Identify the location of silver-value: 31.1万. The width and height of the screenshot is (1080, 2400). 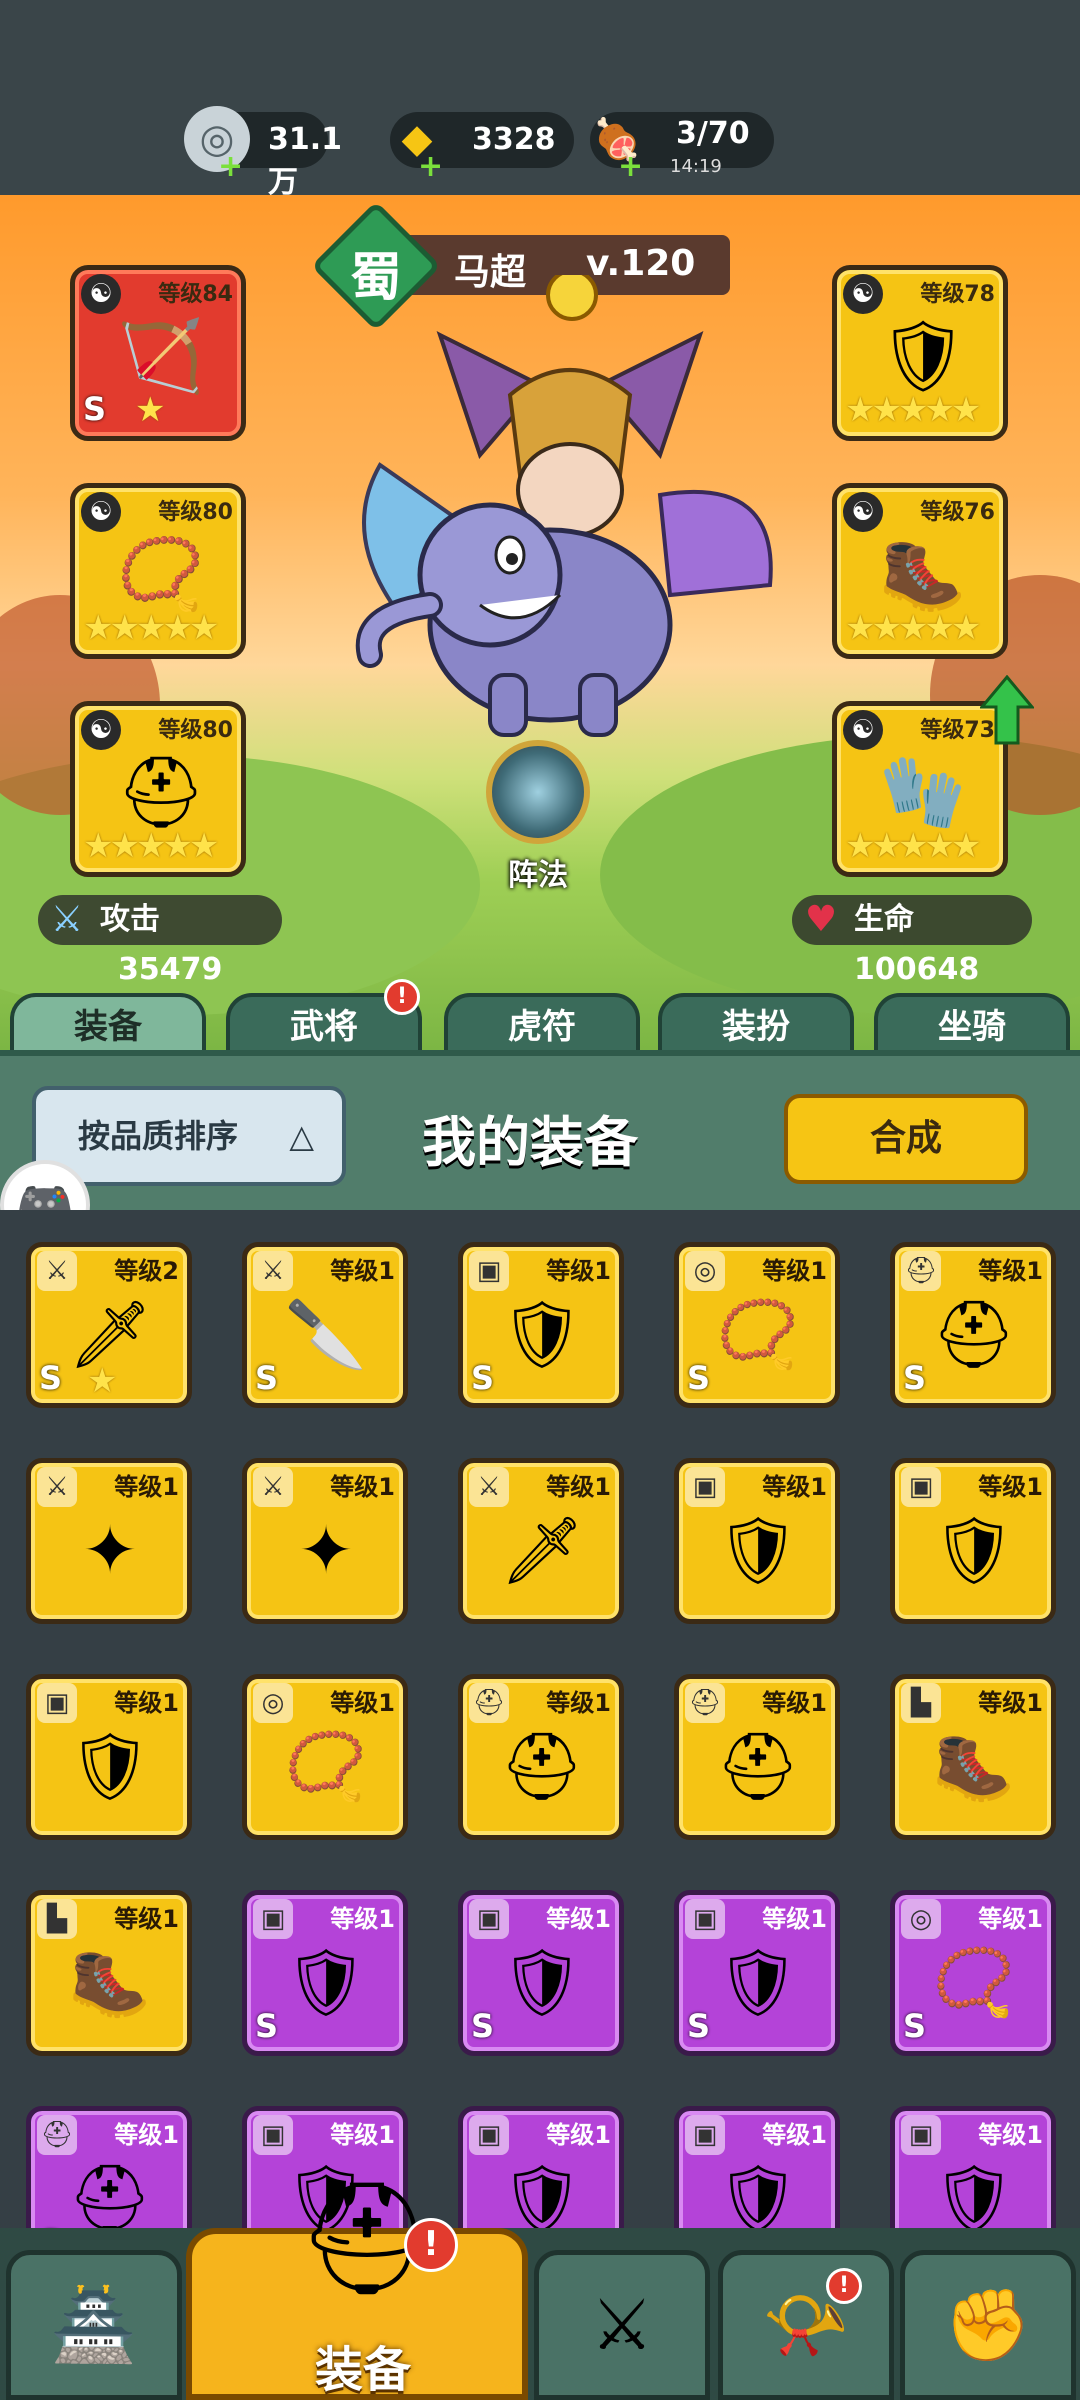
(305, 161).